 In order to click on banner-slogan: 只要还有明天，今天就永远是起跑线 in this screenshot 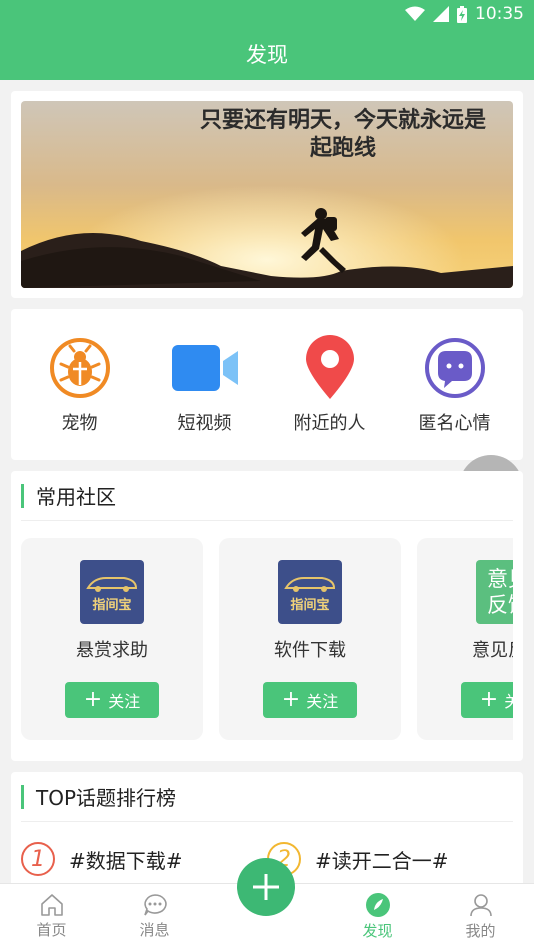, I will do `click(342, 134)`.